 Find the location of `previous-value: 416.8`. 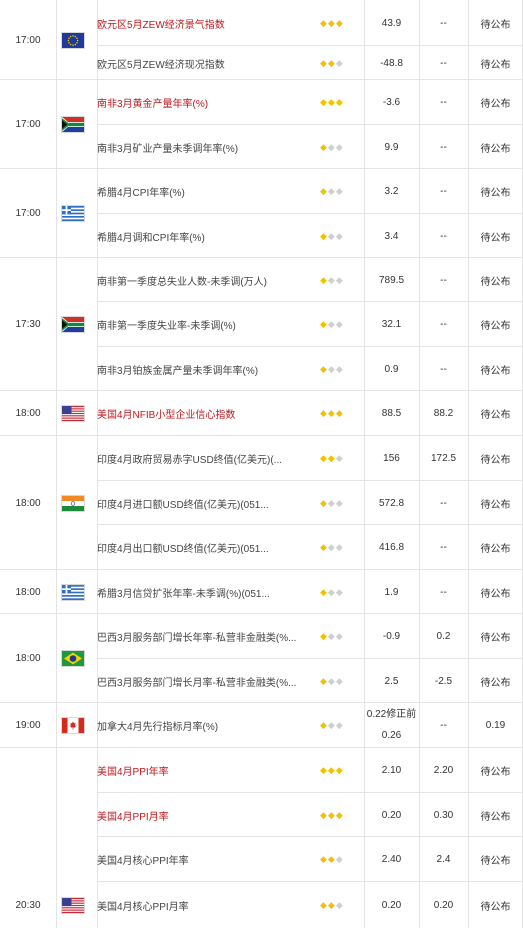

previous-value: 416.8 is located at coordinates (391, 547).